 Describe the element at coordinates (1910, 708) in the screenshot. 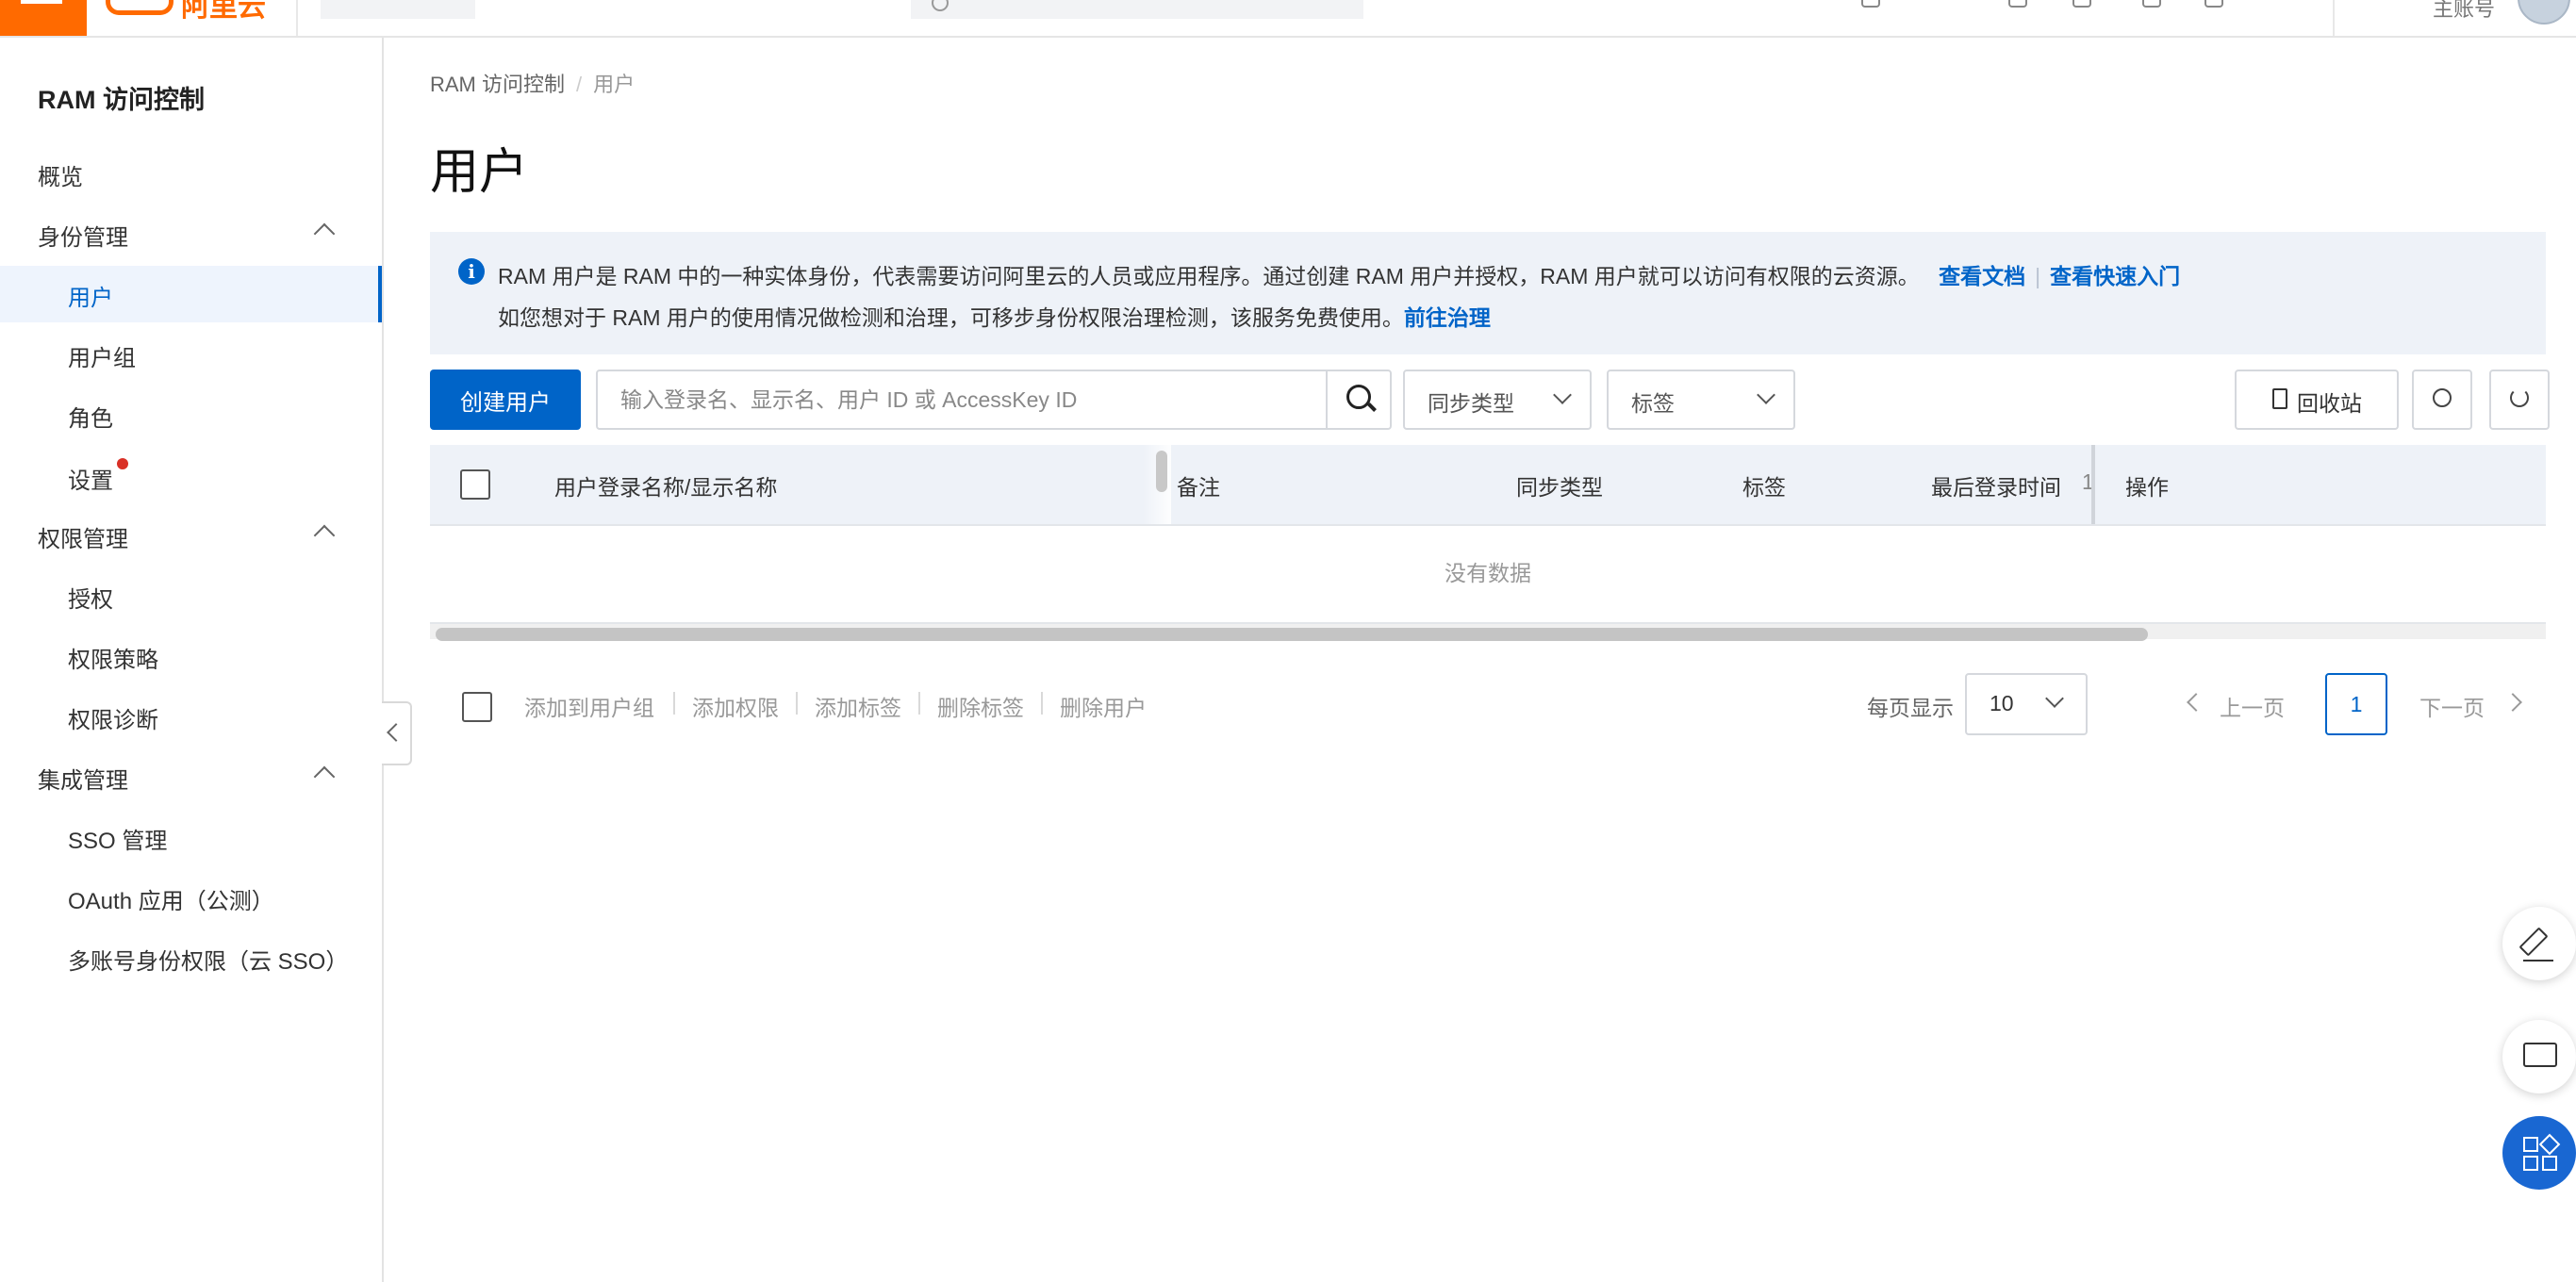

I see `page-size-label: 每页显示` at that location.